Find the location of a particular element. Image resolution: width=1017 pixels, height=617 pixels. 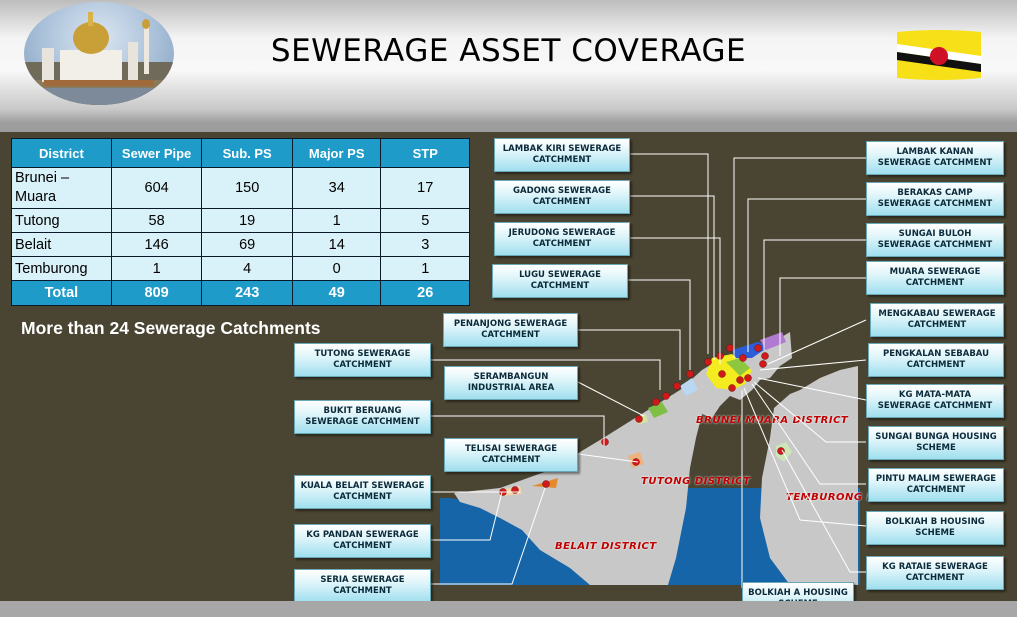

table-total-row: Total 809 243 49 26 is located at coordinates (240, 293).